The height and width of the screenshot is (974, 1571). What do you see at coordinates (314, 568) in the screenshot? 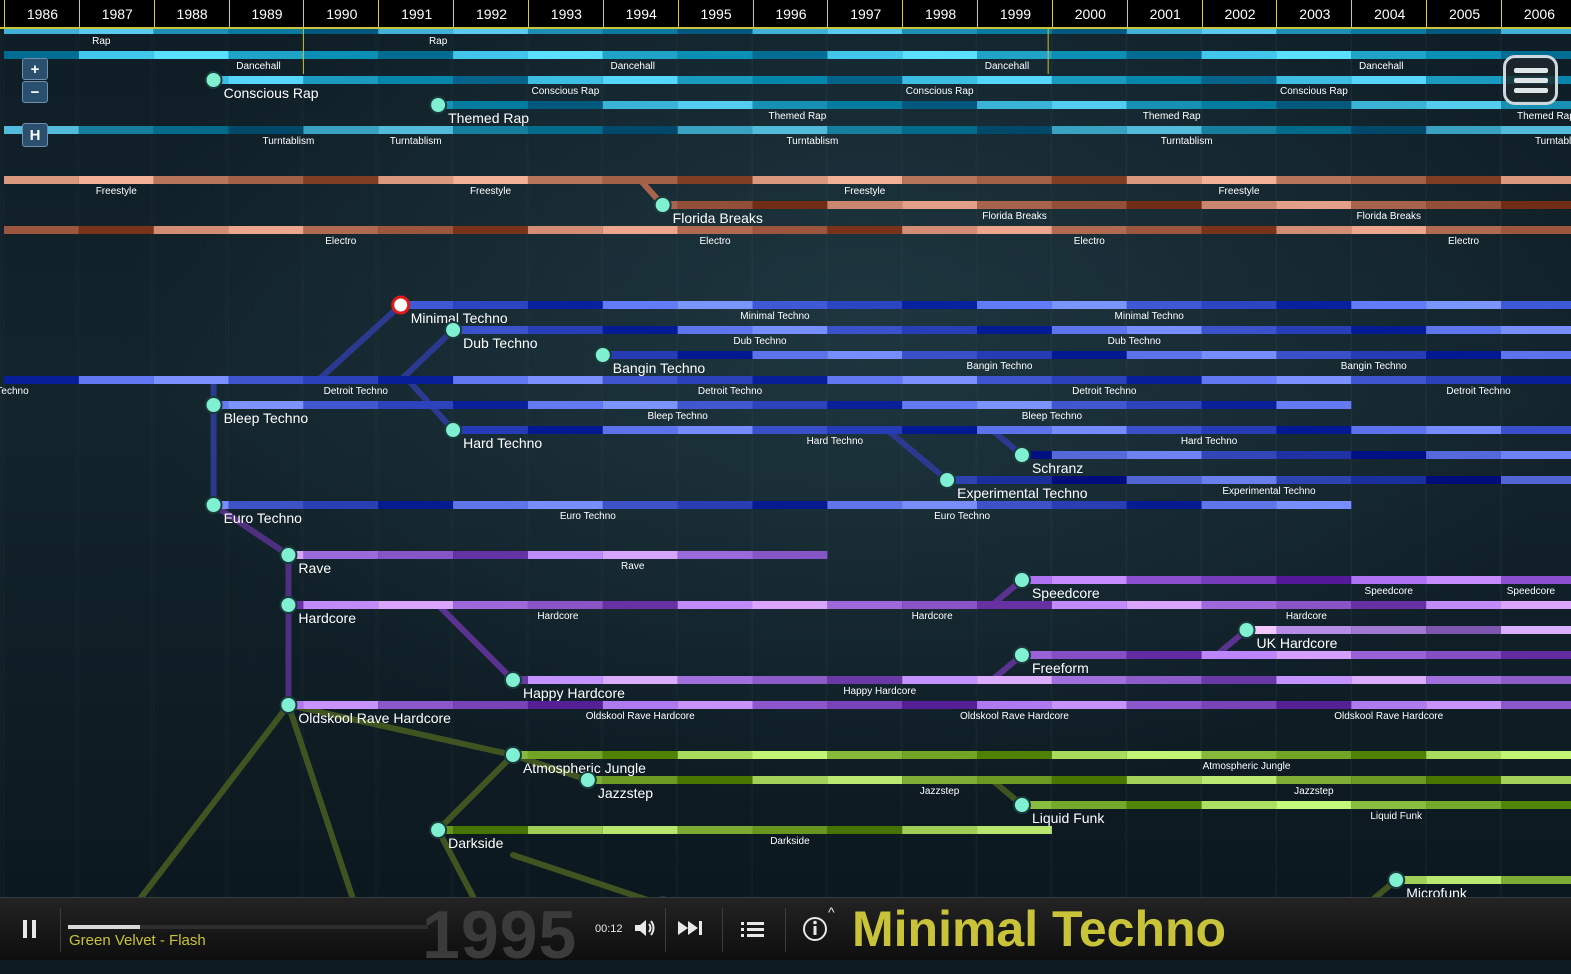
I see `genre-name-label: Rave` at bounding box center [314, 568].